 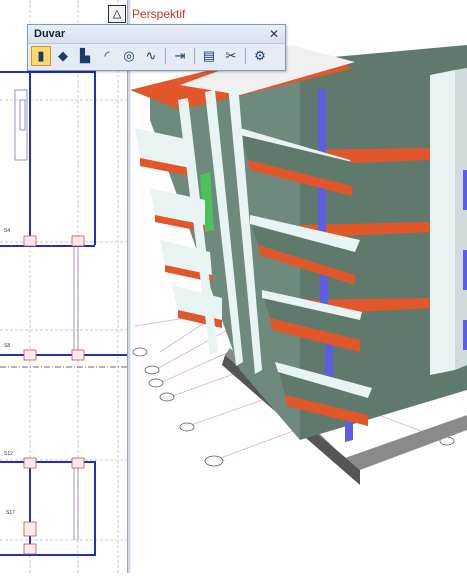 What do you see at coordinates (10, 513) in the screenshot?
I see `plan-label-s17: S17` at bounding box center [10, 513].